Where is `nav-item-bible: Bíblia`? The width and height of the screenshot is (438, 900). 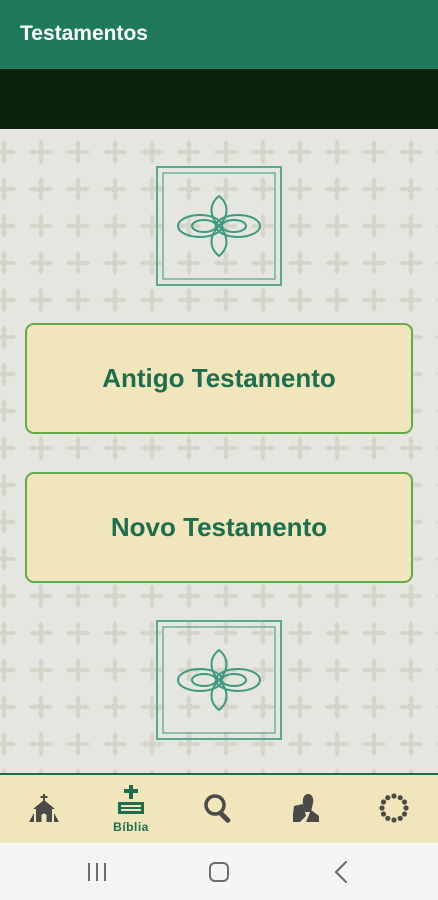
nav-item-bible: Bíblia is located at coordinates (131, 809).